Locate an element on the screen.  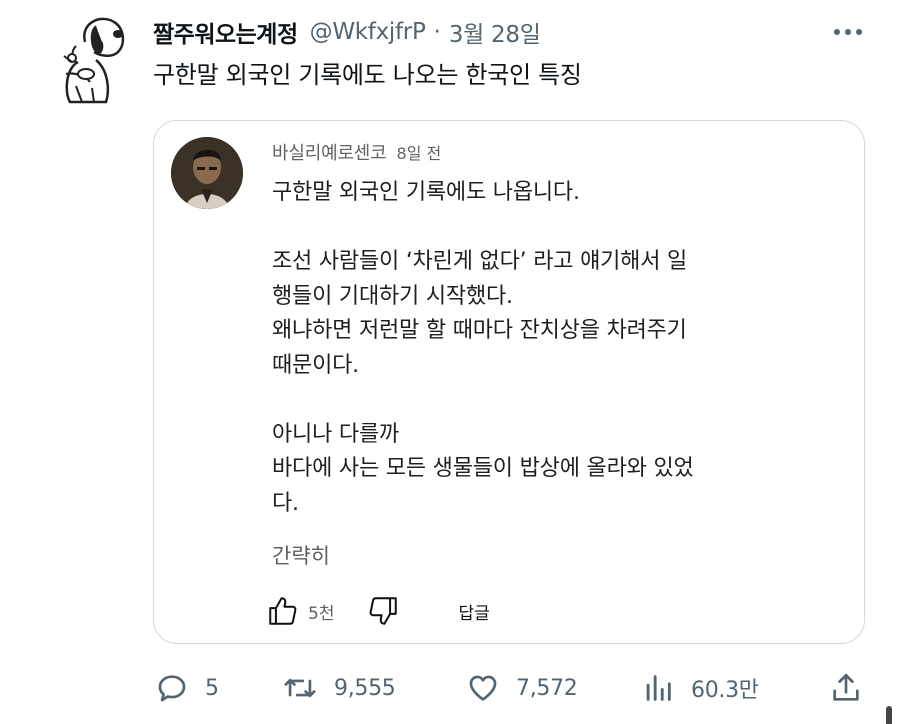
tweet-date: 3월 28일 is located at coordinates (495, 32).